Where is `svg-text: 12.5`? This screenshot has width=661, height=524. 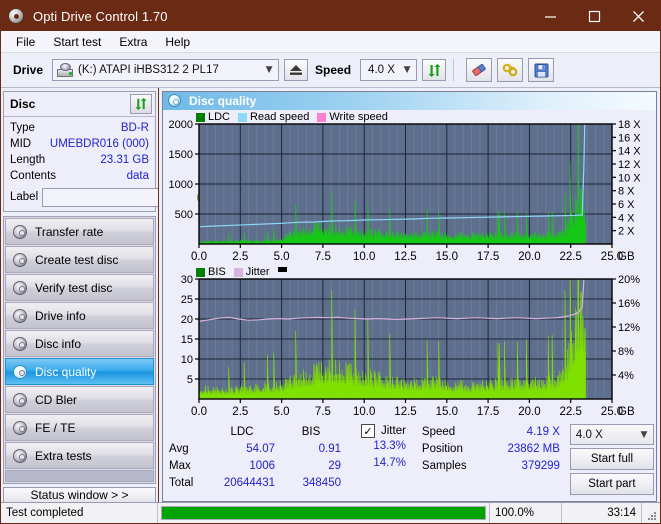
svg-text: 12.5 is located at coordinates (405, 257).